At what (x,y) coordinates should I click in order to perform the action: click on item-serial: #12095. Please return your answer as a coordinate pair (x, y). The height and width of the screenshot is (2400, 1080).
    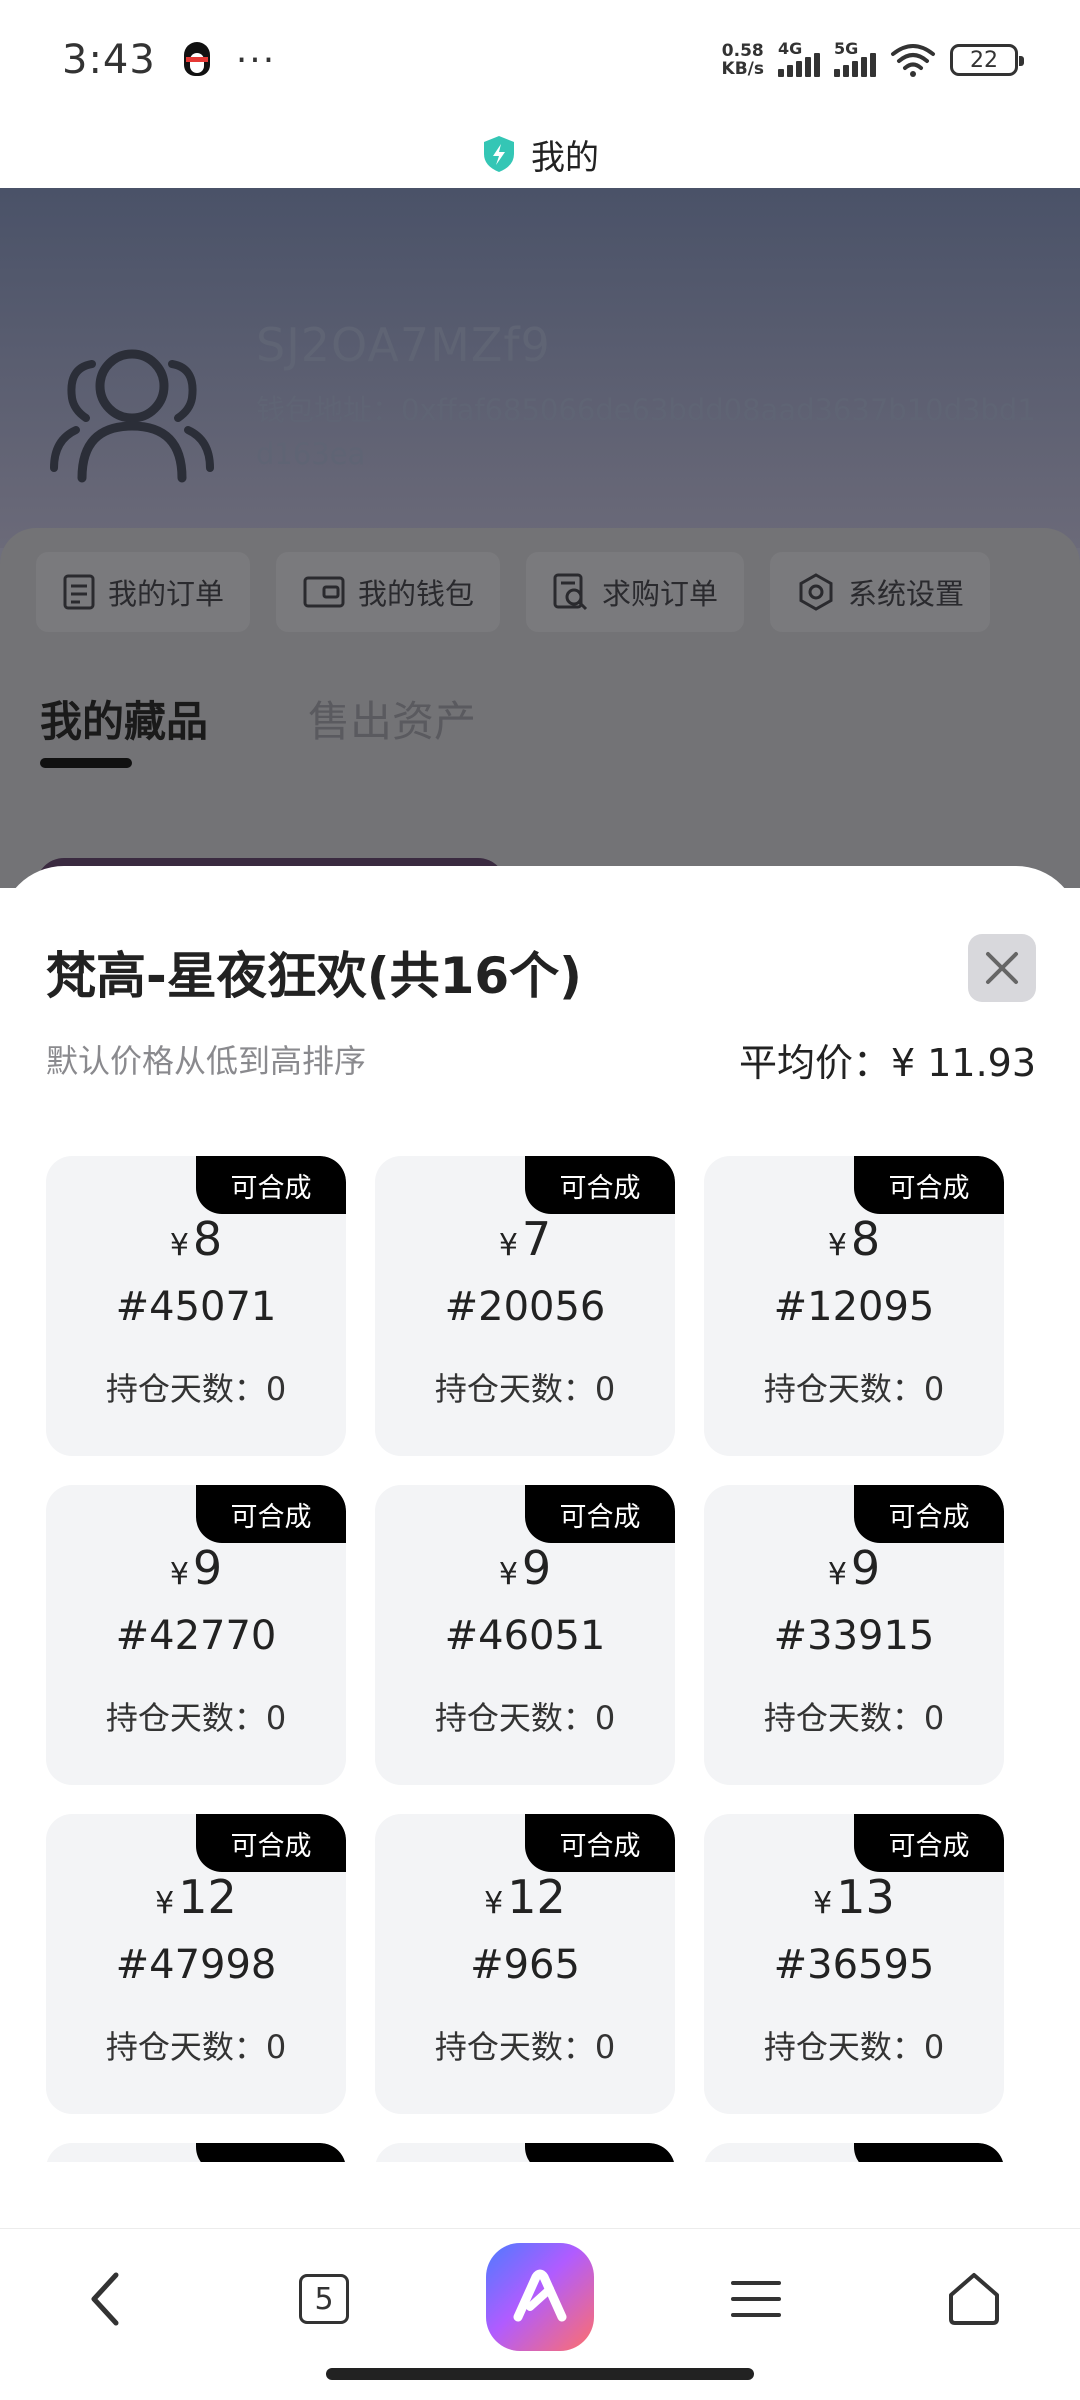
    Looking at the image, I should click on (854, 1307).